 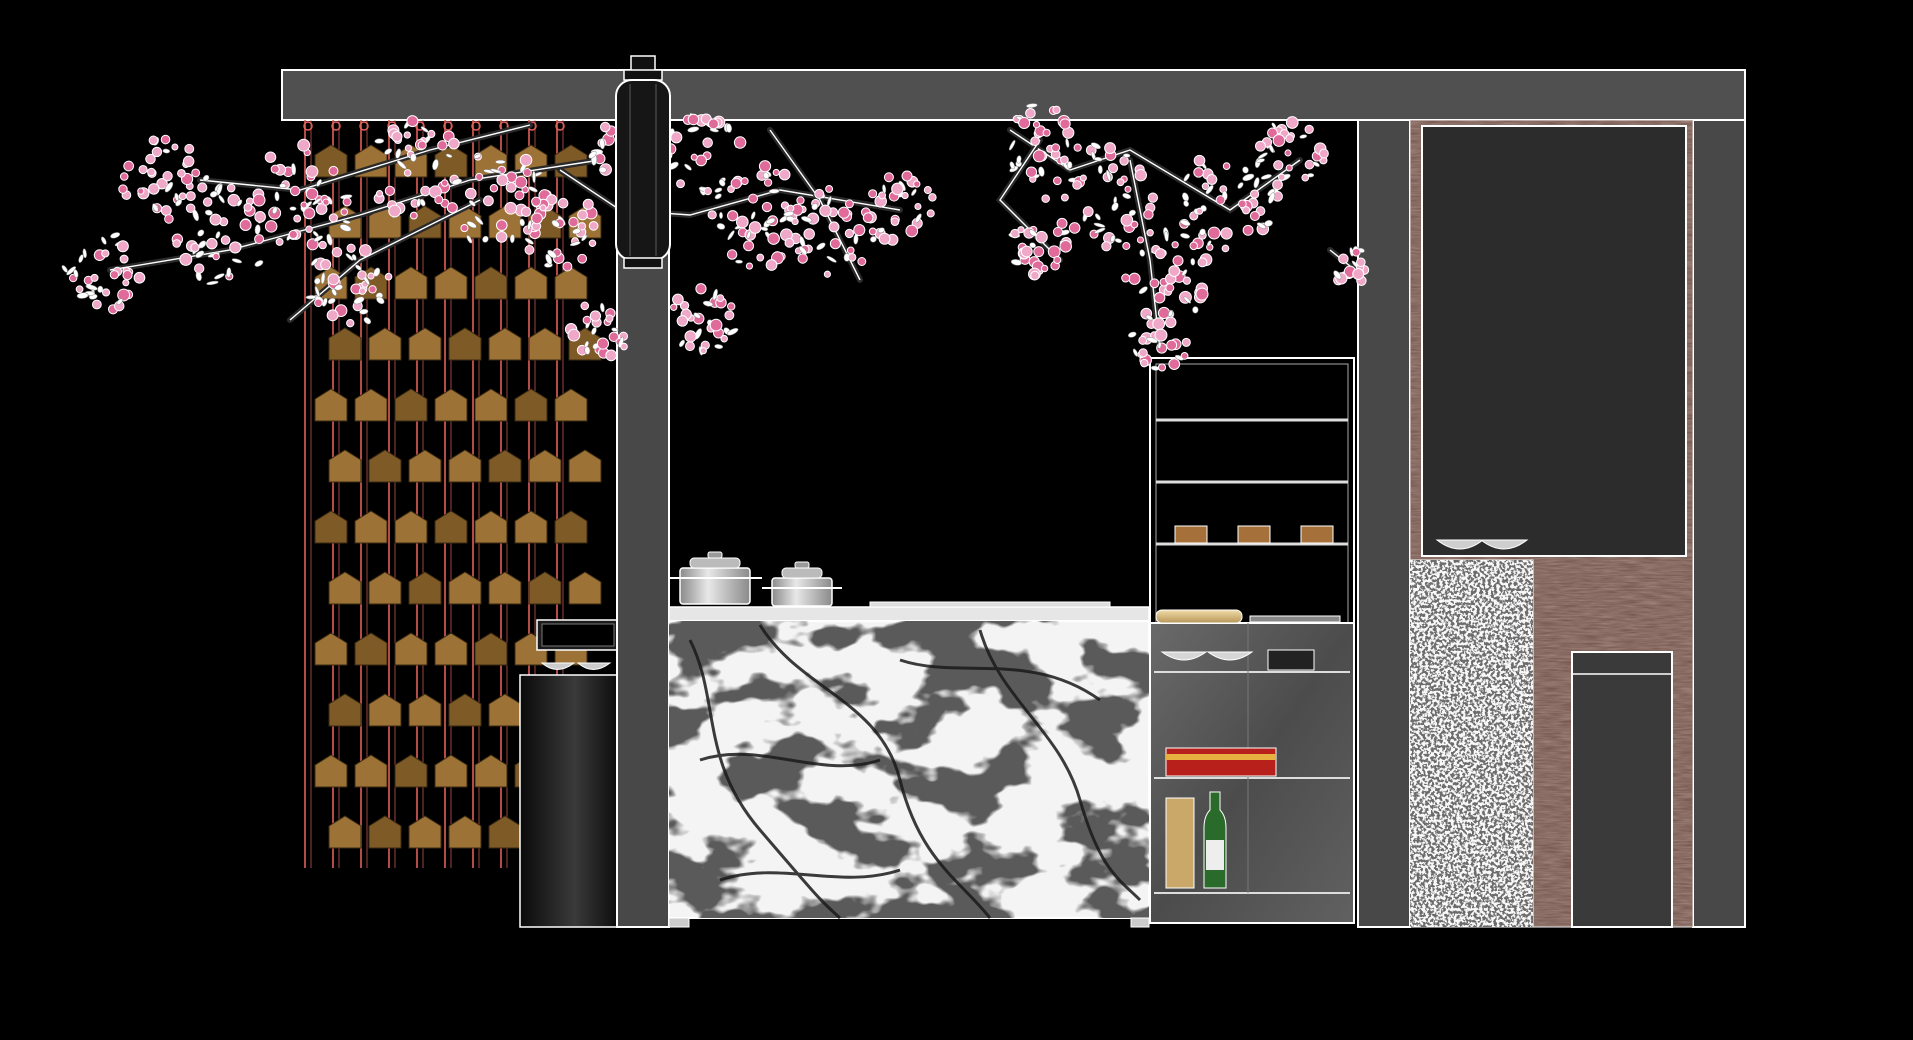 I want to click on kitchen-door, so click(x=1622, y=789).